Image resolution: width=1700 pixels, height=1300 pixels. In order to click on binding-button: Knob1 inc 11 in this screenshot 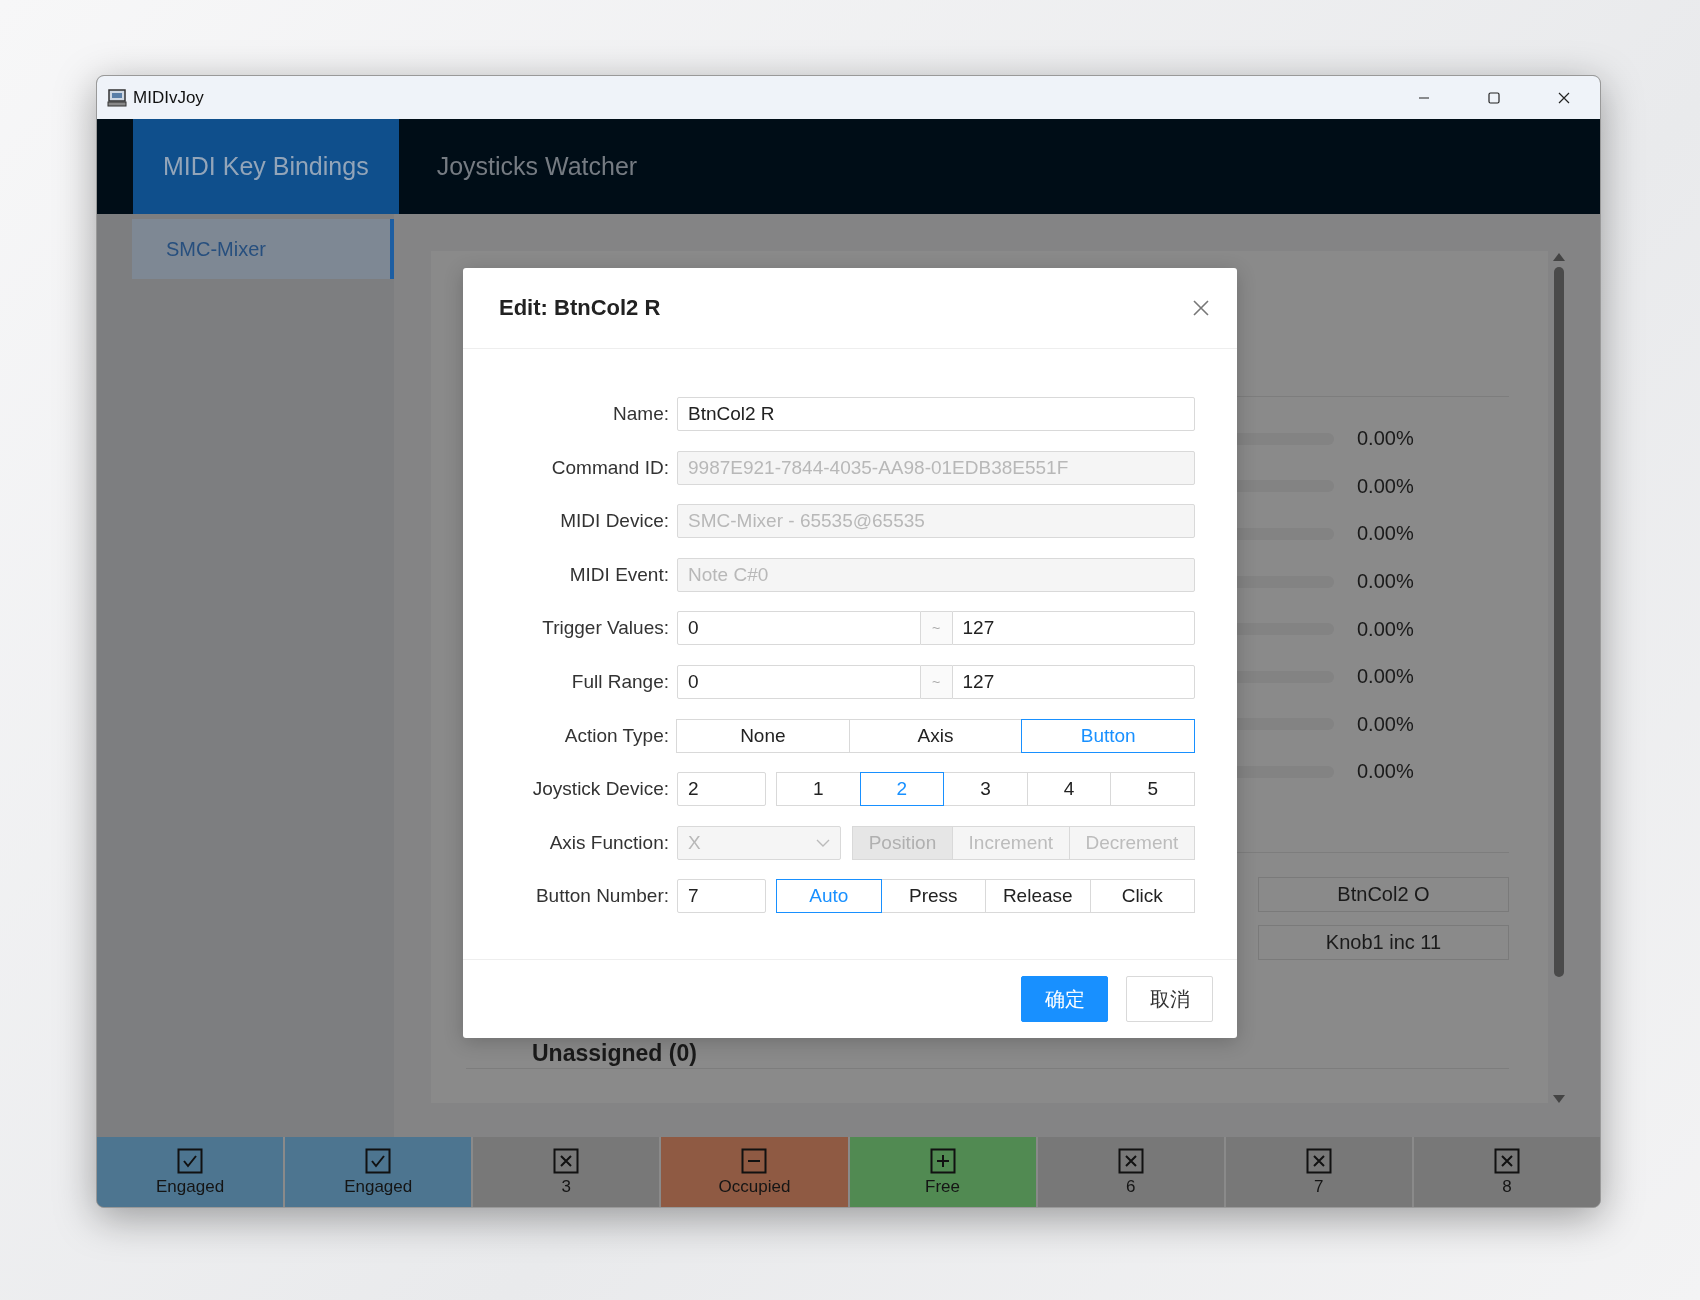, I will do `click(1383, 942)`.